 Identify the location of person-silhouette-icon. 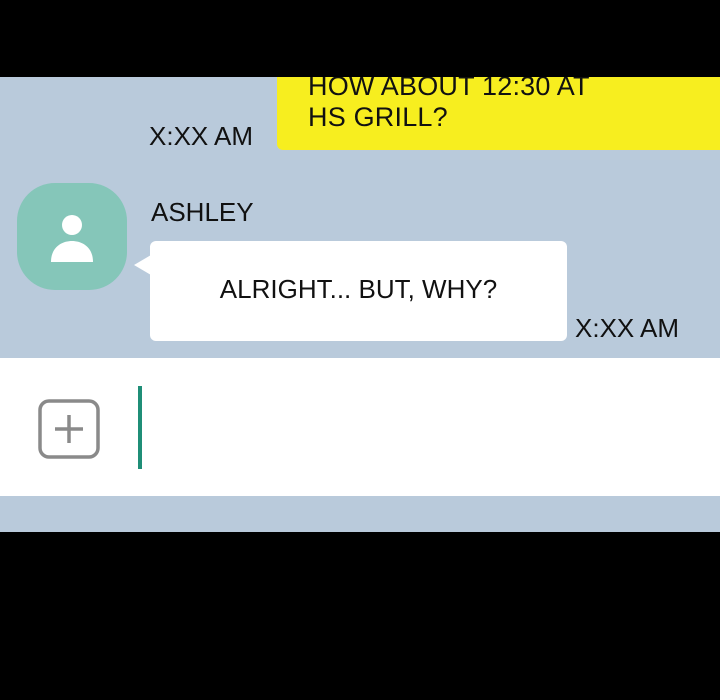
(72, 238).